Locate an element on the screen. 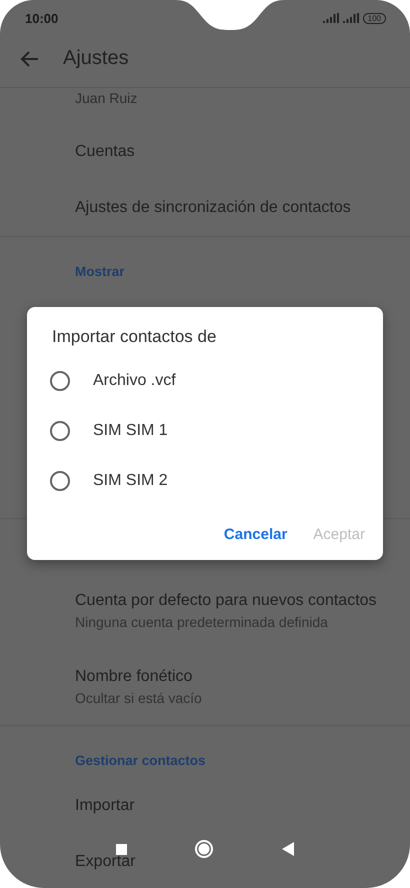  settings-item: Cuentas is located at coordinates (242, 152).